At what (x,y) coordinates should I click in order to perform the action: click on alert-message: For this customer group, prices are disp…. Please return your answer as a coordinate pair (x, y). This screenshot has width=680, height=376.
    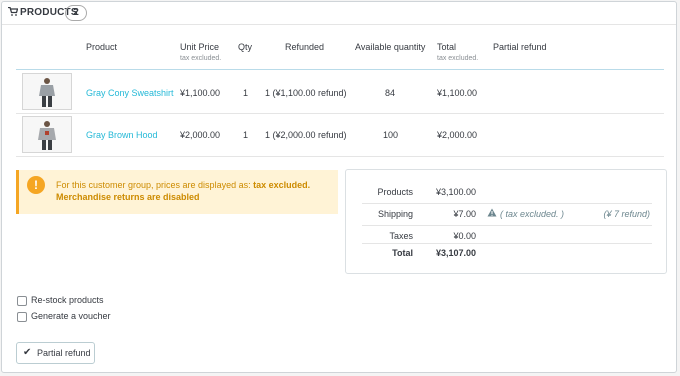
    Looking at the image, I should click on (183, 185).